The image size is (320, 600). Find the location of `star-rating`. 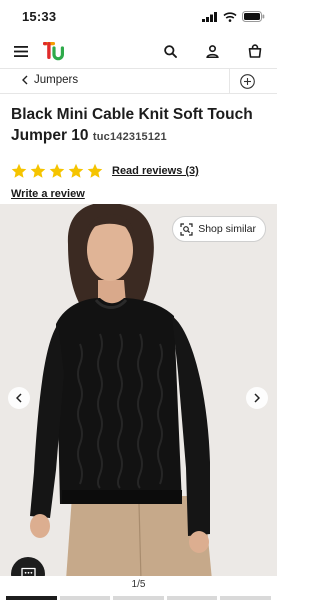

star-rating is located at coordinates (57, 171).